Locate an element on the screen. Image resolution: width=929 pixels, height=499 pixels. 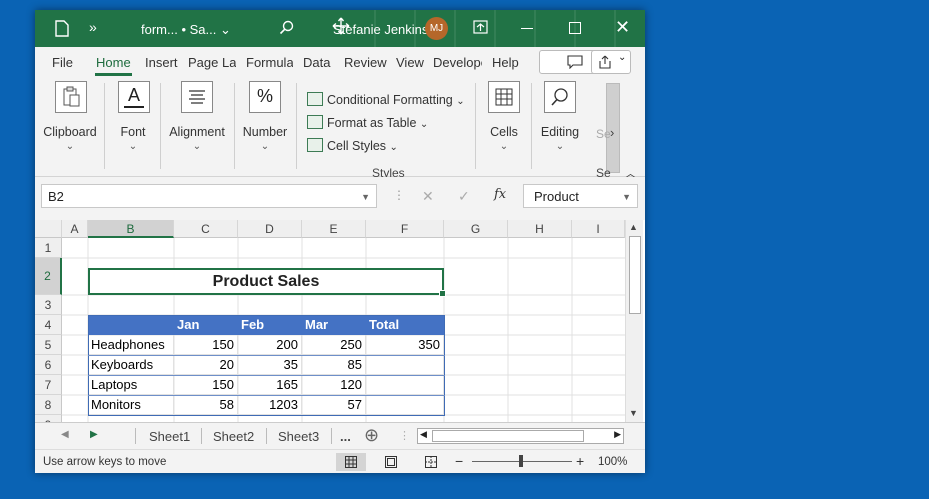
clipboard-label: Clipboard is located at coordinates (70, 132).